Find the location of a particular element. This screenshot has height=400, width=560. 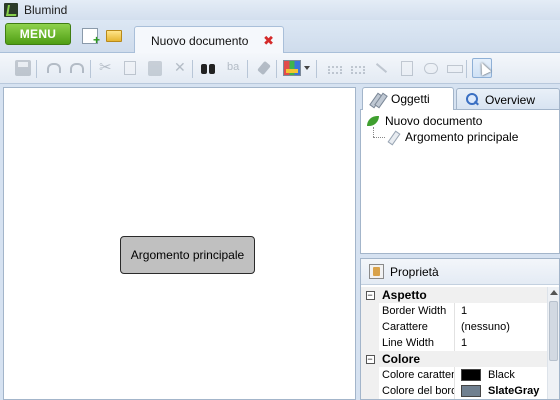

paste-icon is located at coordinates (155, 68).